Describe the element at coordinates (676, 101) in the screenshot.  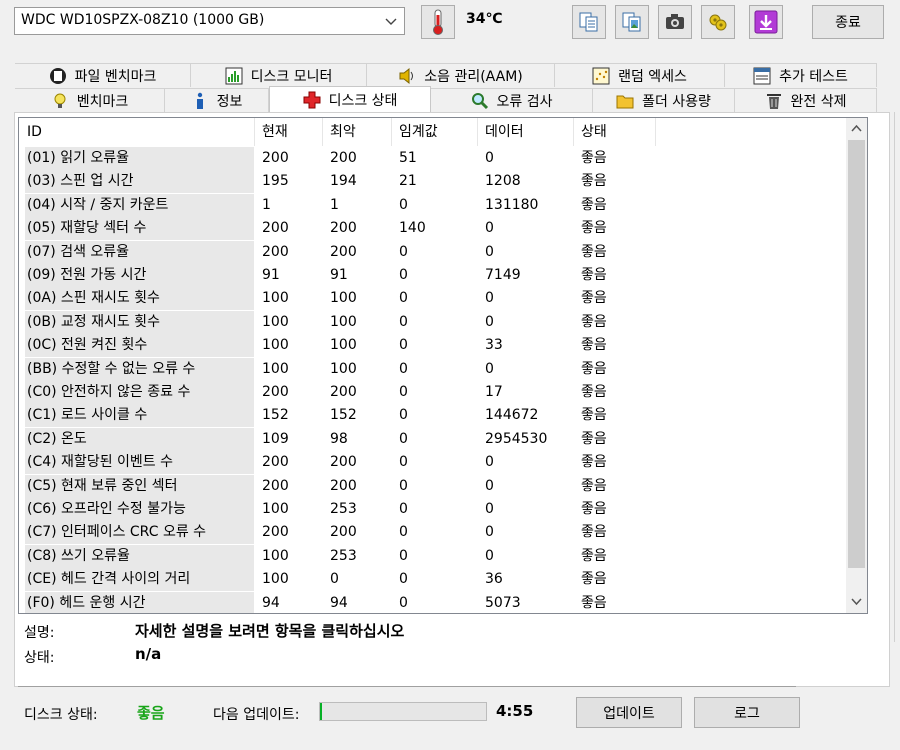
I see `tab-label: 폴더 사용량` at that location.